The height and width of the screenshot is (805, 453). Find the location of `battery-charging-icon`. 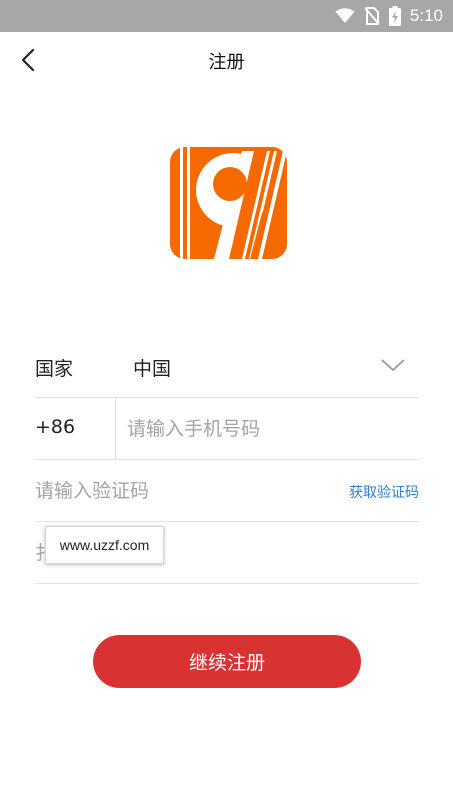

battery-charging-icon is located at coordinates (394, 16).